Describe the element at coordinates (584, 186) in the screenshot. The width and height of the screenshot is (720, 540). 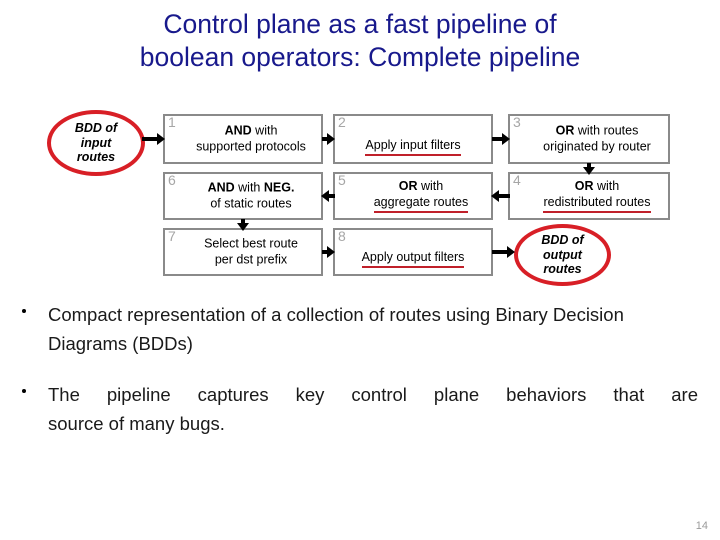
I see `stage-4-op: OR` at that location.